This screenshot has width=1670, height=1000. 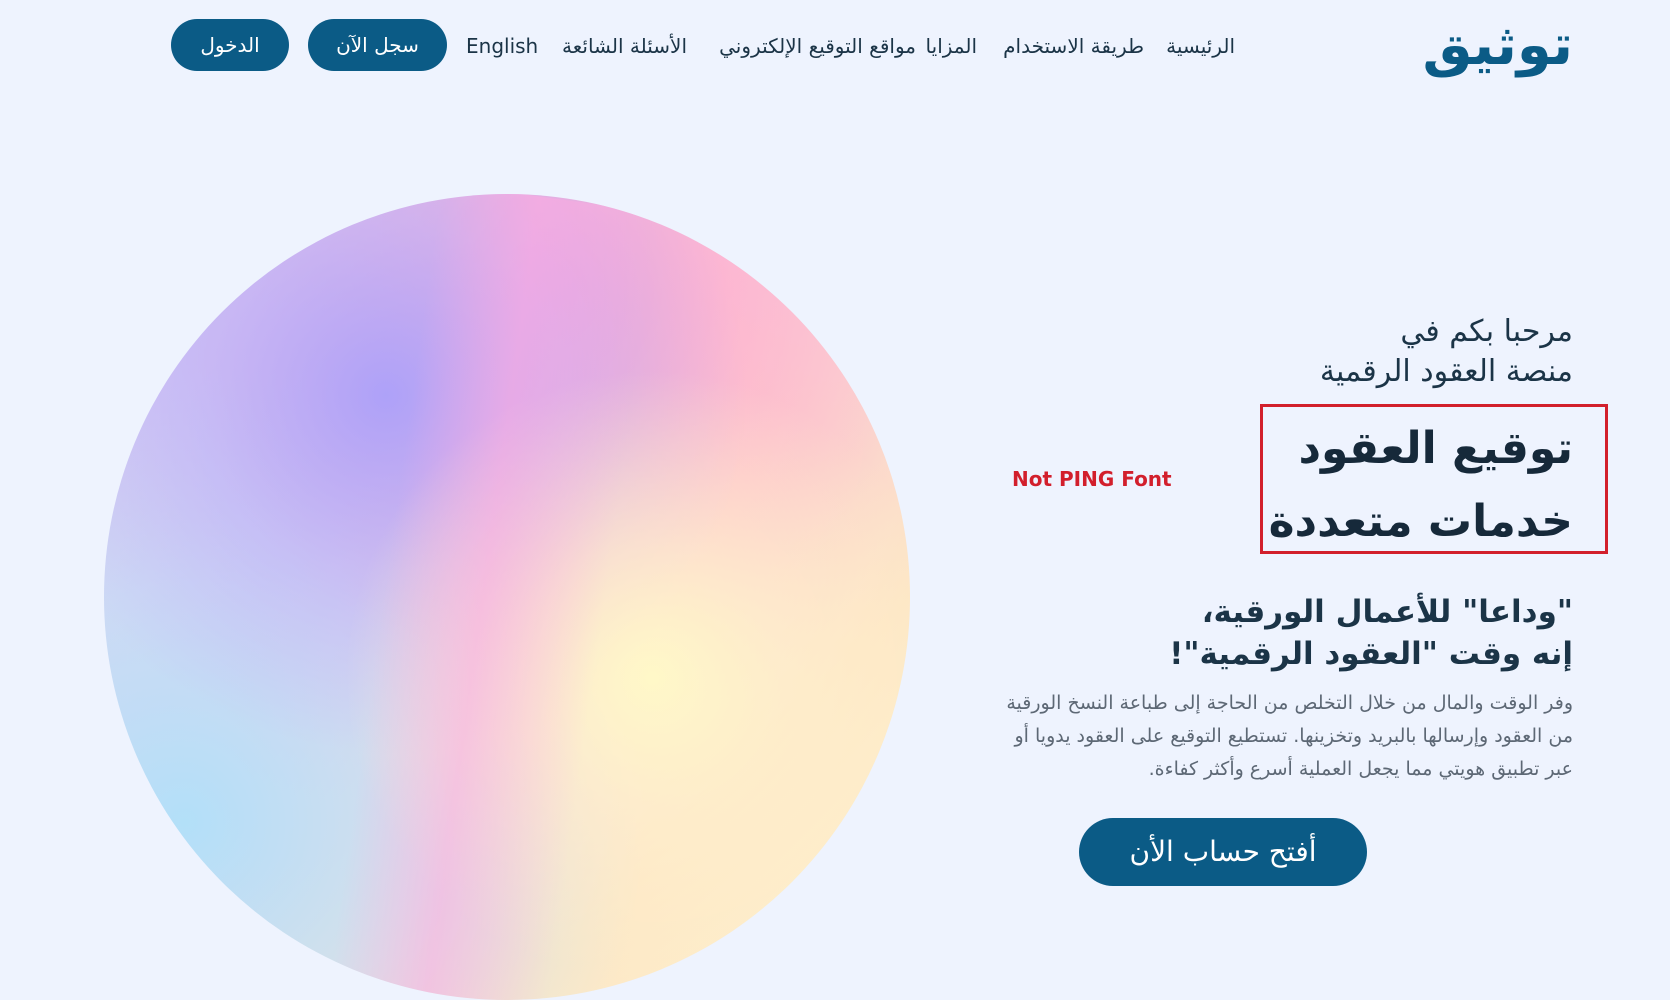 What do you see at coordinates (1371, 654) in the screenshot?
I see `slogan-line-2: إنه وقت "العقود الرقمية"!` at bounding box center [1371, 654].